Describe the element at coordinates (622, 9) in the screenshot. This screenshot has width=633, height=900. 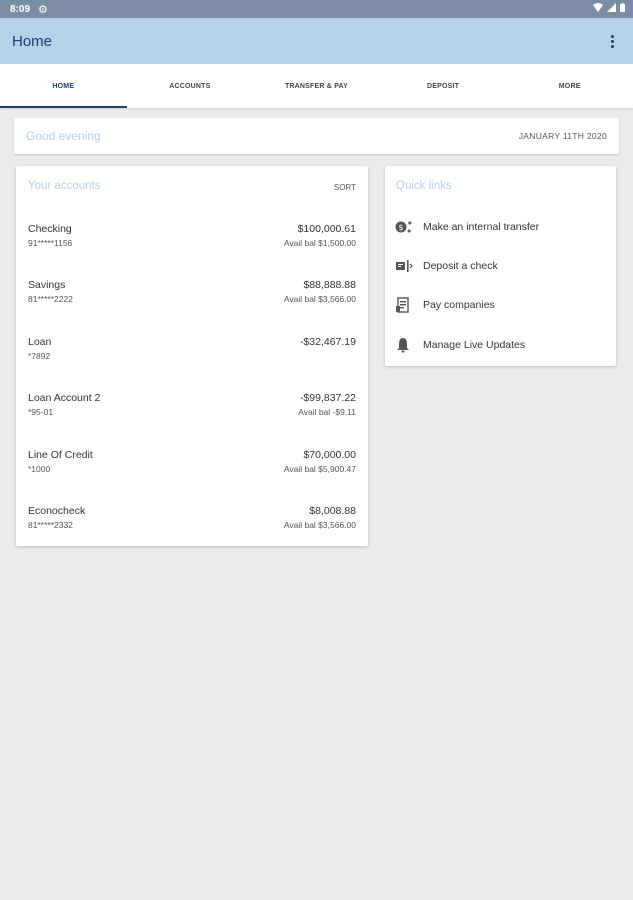
I see `battery-icon` at that location.